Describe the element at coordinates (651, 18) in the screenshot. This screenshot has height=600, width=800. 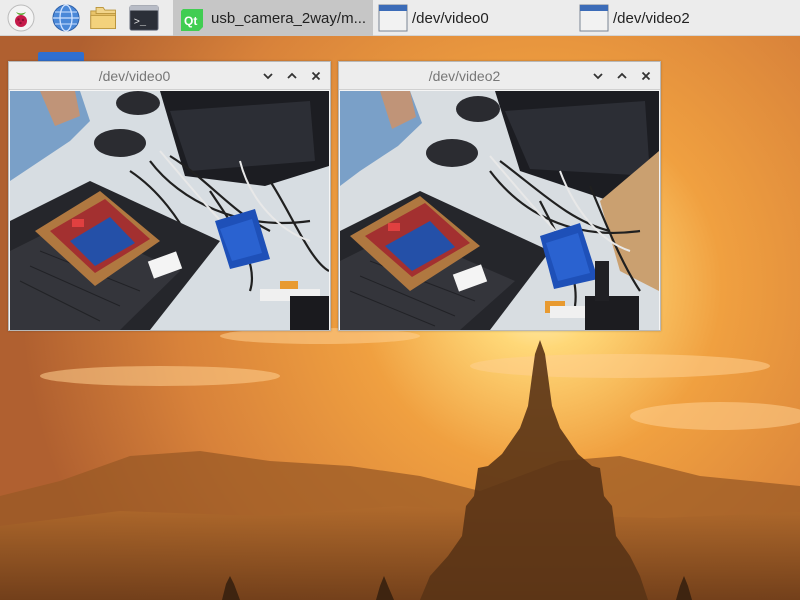
I see `task-label: /dev/video2` at that location.